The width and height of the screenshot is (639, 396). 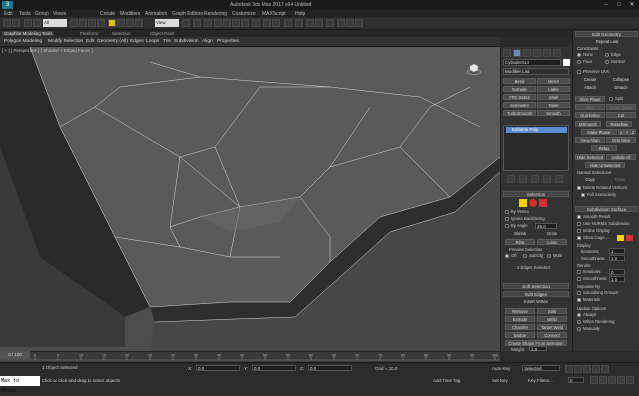 I want to click on grow-button: Grow, so click(x=552, y=234).